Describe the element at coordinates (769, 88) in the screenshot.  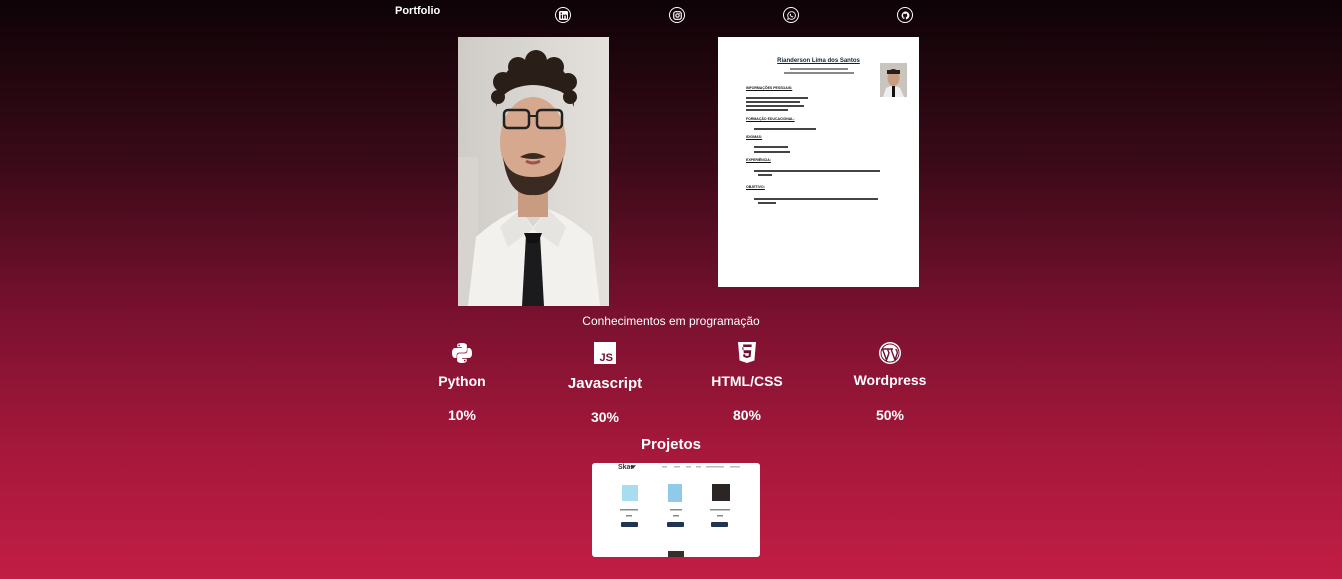
I see `resume-section: INFORMAÇÕES PESSOAIS:` at that location.